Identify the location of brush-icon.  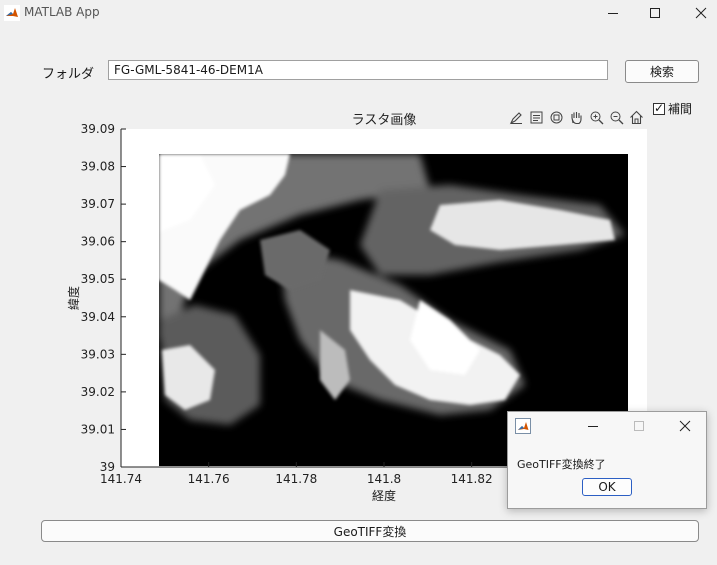
(516, 117).